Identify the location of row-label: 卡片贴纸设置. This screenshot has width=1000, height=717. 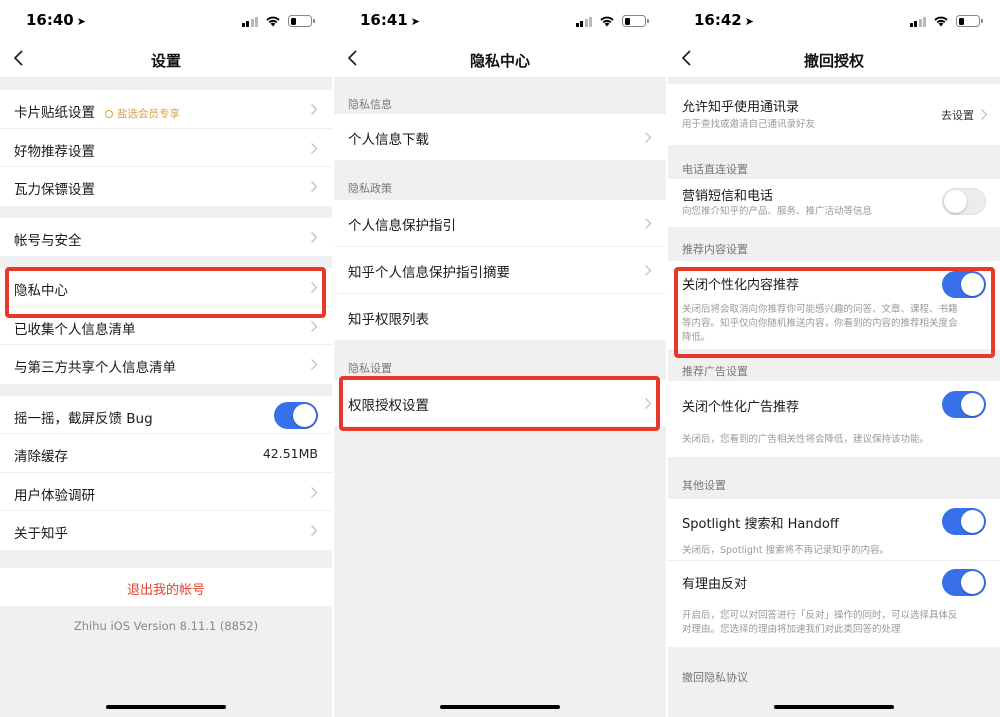
(54, 113).